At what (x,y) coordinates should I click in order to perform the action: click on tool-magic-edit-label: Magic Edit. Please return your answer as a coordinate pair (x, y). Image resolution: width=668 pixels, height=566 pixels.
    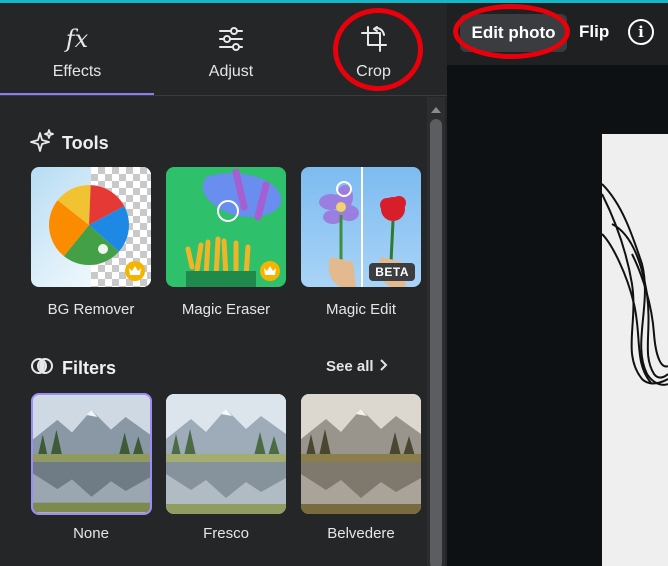
    Looking at the image, I should click on (361, 309).